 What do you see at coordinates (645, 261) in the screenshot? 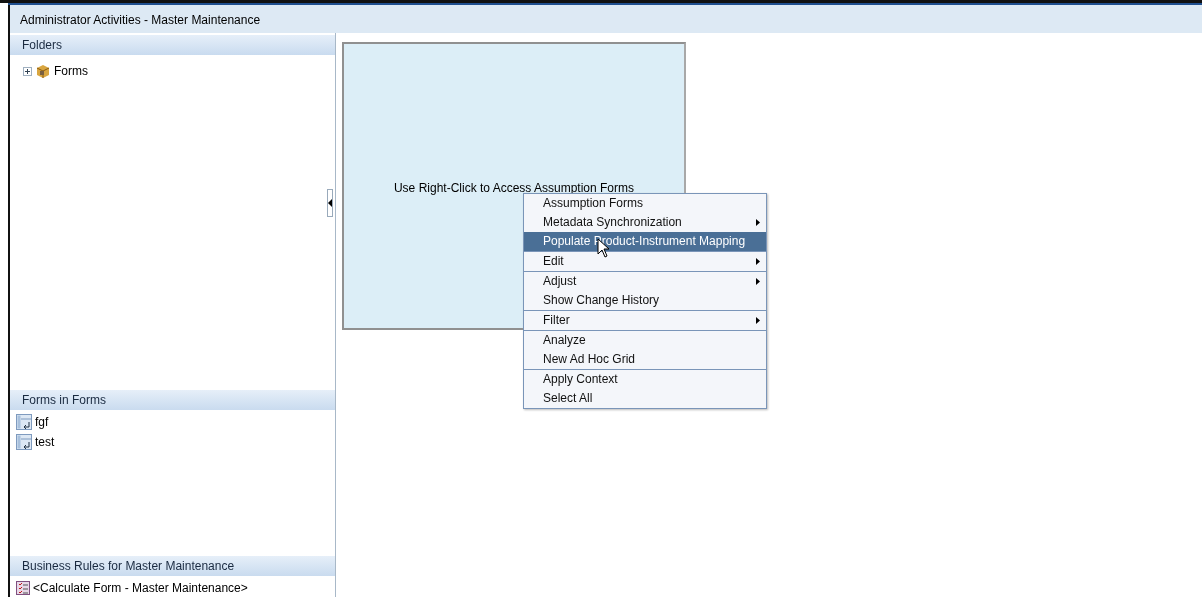
I see `menu-item: Edit` at bounding box center [645, 261].